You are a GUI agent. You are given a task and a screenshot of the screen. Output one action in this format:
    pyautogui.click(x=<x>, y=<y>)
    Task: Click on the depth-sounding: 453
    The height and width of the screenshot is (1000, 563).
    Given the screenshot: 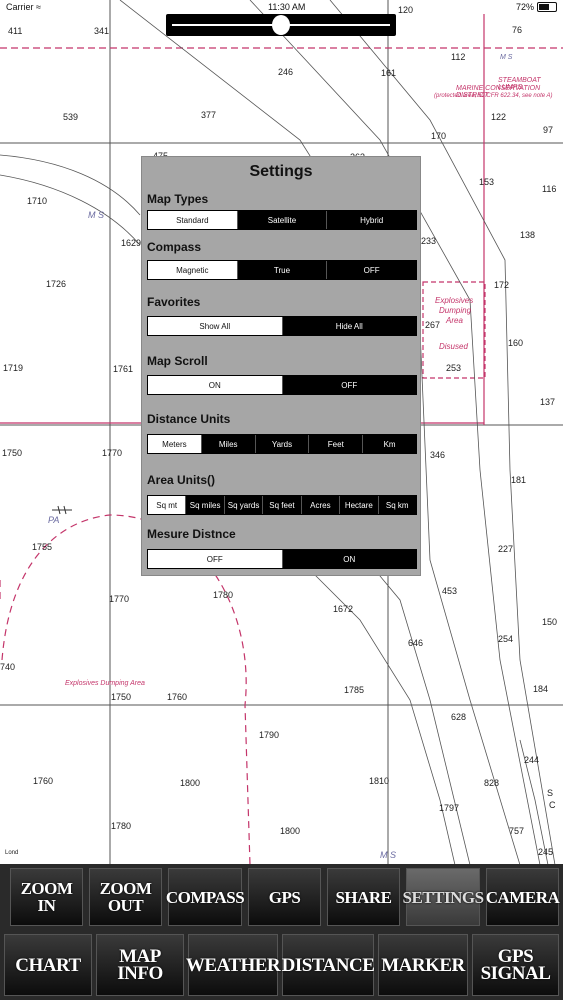 What is the action you would take?
    pyautogui.click(x=450, y=591)
    